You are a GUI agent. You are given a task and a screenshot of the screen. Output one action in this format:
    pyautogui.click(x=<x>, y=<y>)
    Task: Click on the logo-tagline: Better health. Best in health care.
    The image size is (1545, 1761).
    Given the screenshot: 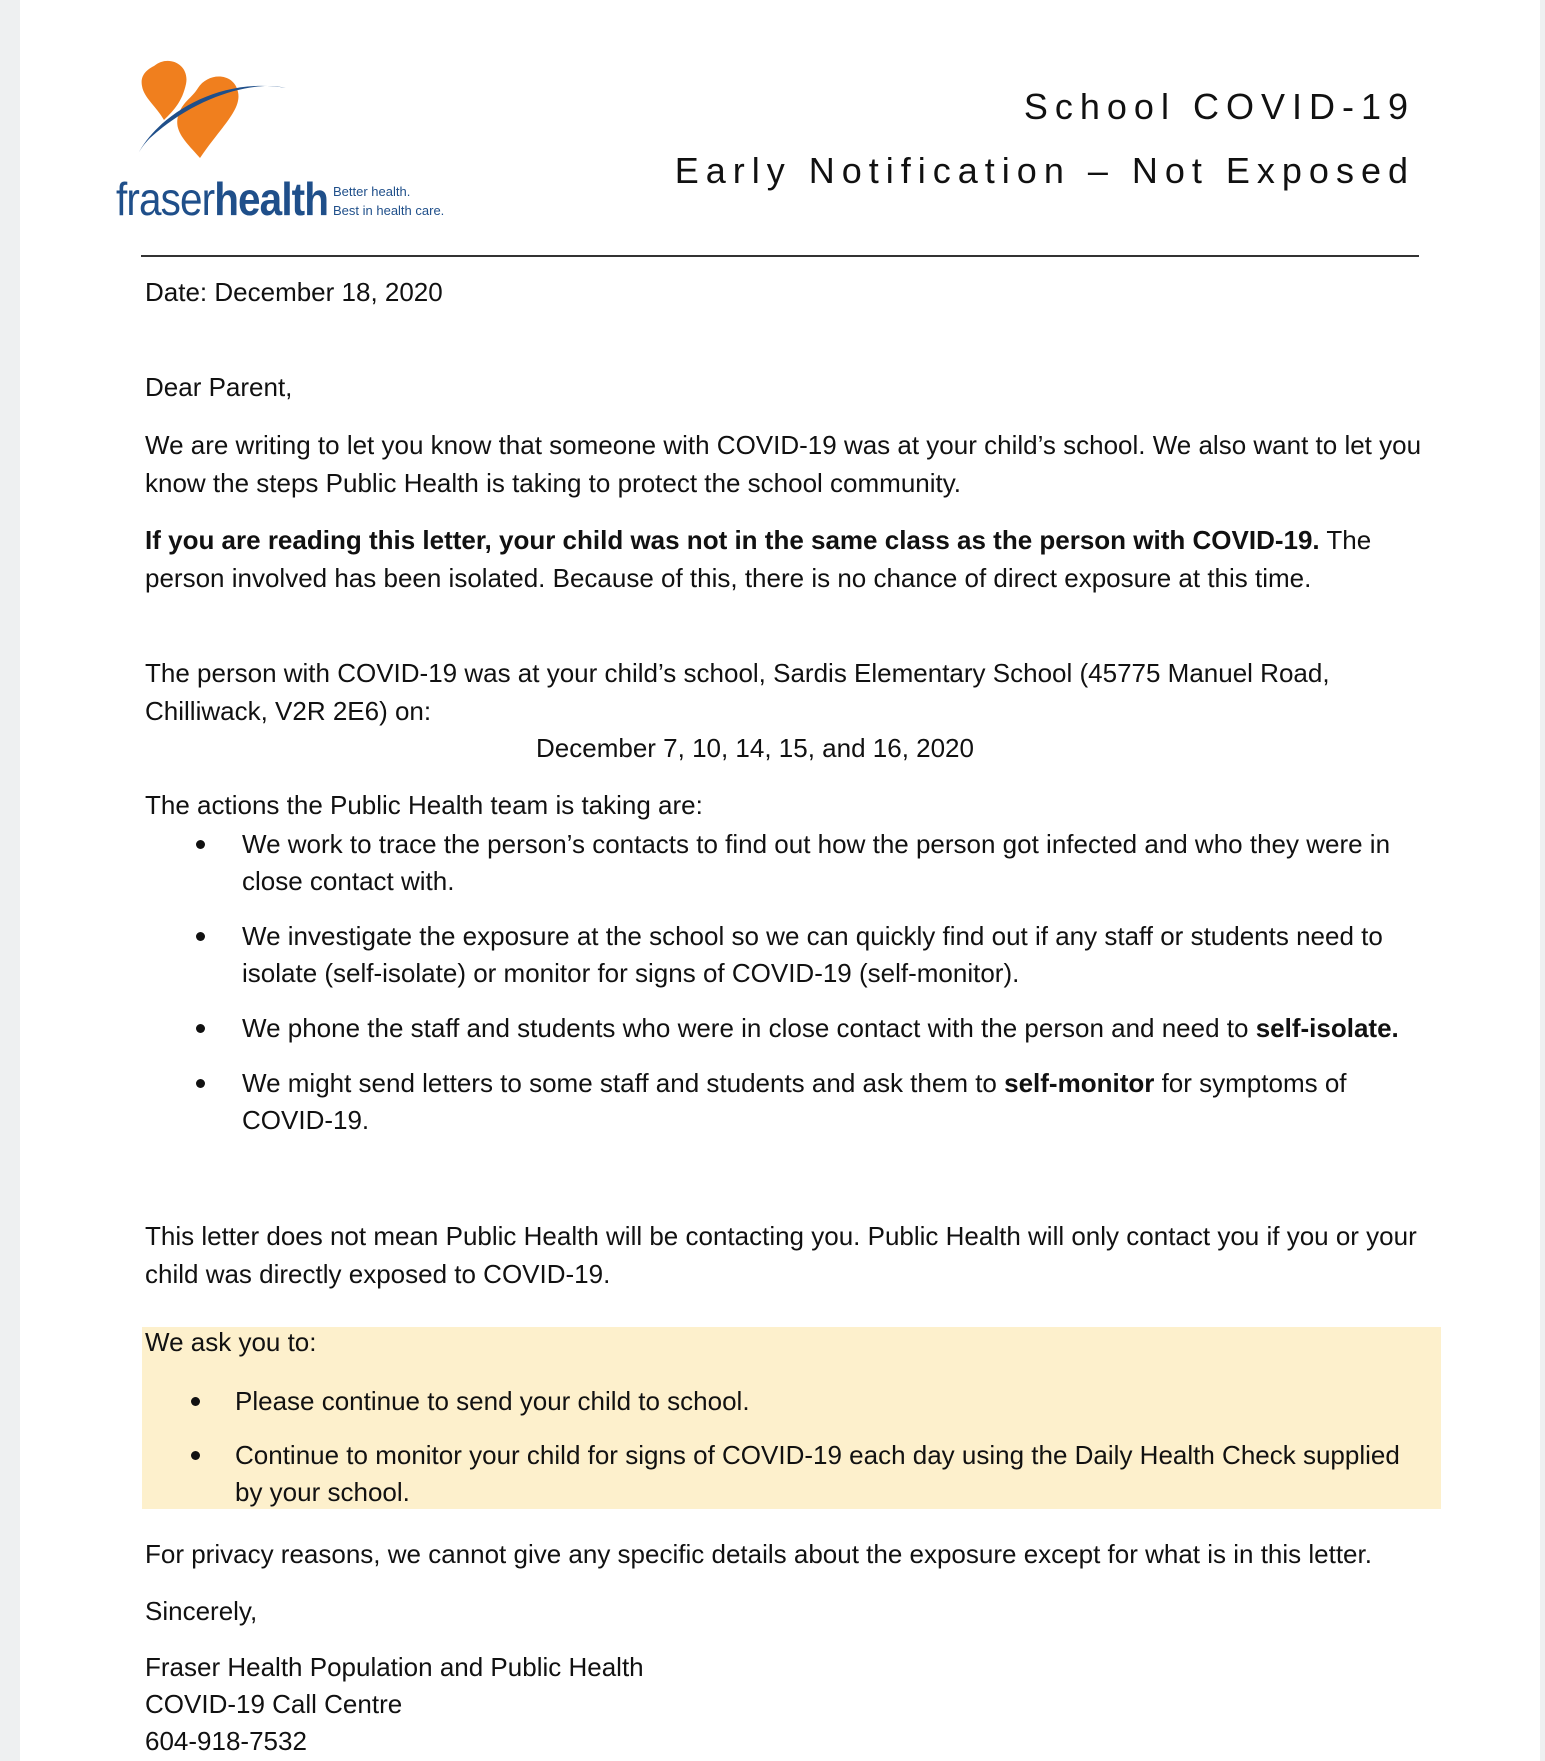 What is the action you would take?
    pyautogui.click(x=389, y=201)
    